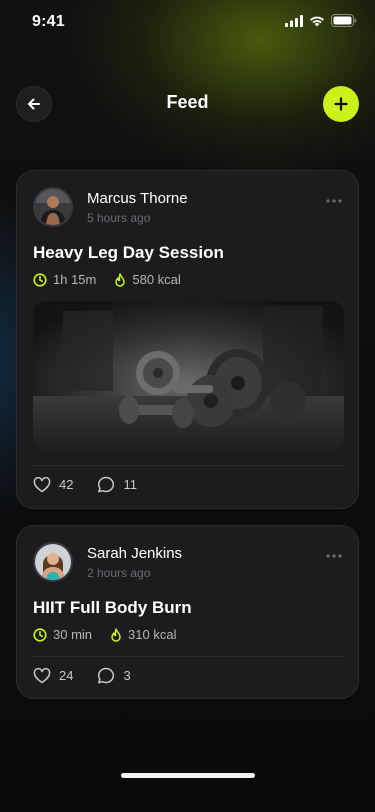 The height and width of the screenshot is (812, 375). What do you see at coordinates (344, 20) in the screenshot?
I see `battery-icon` at bounding box center [344, 20].